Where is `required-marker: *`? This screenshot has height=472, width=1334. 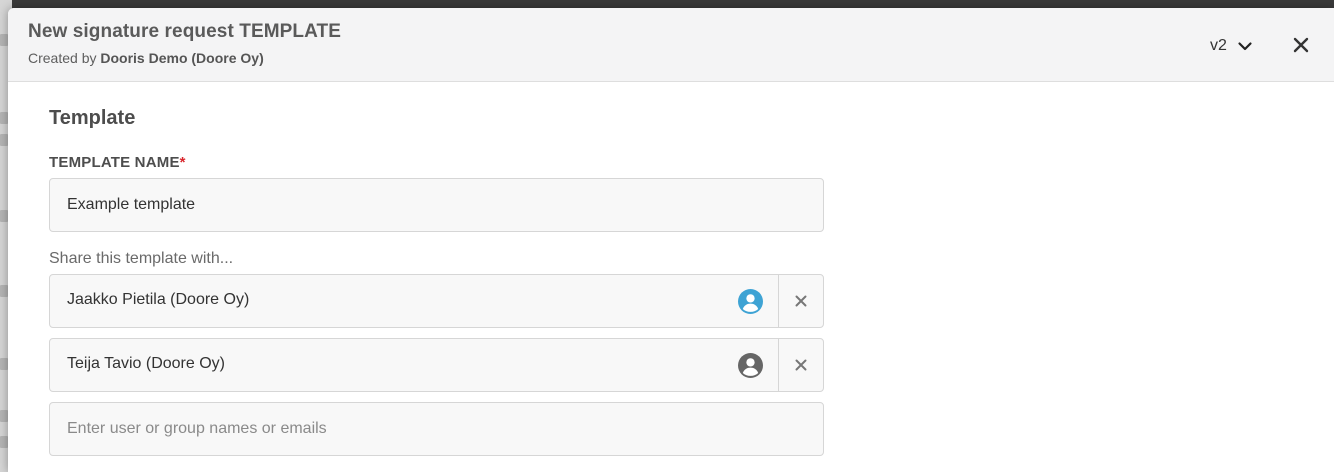
required-marker: * is located at coordinates (182, 162).